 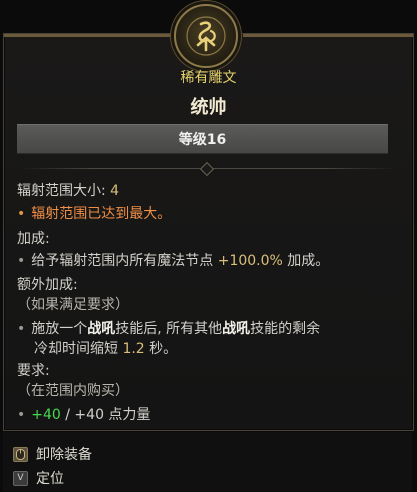 What do you see at coordinates (101, 214) in the screenshot?
I see `radius-max-note: 辐射范围已达到最大。` at bounding box center [101, 214].